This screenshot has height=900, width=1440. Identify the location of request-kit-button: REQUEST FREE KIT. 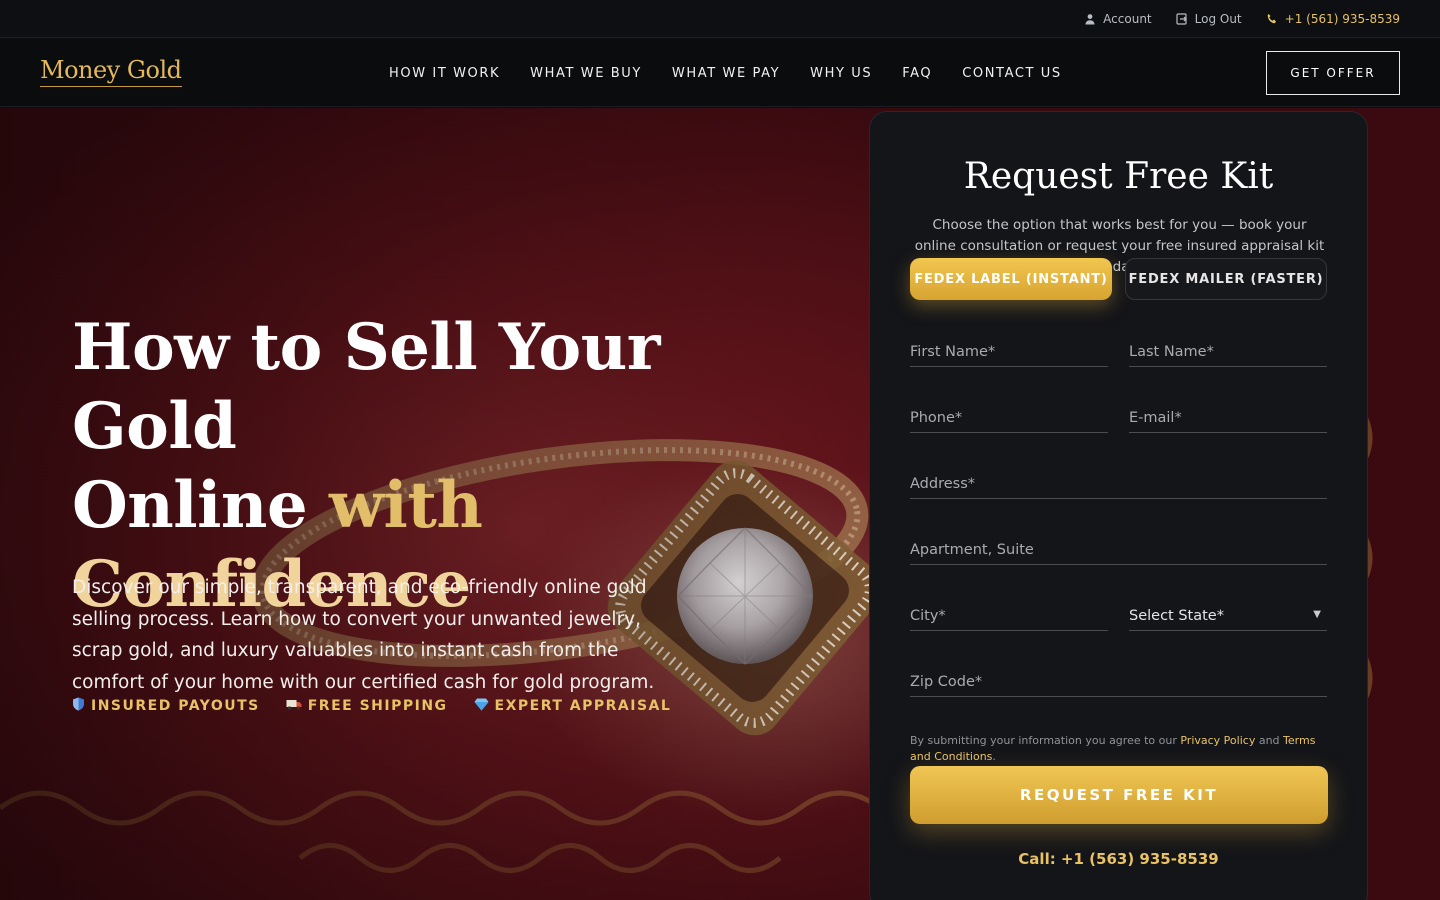
(1119, 795).